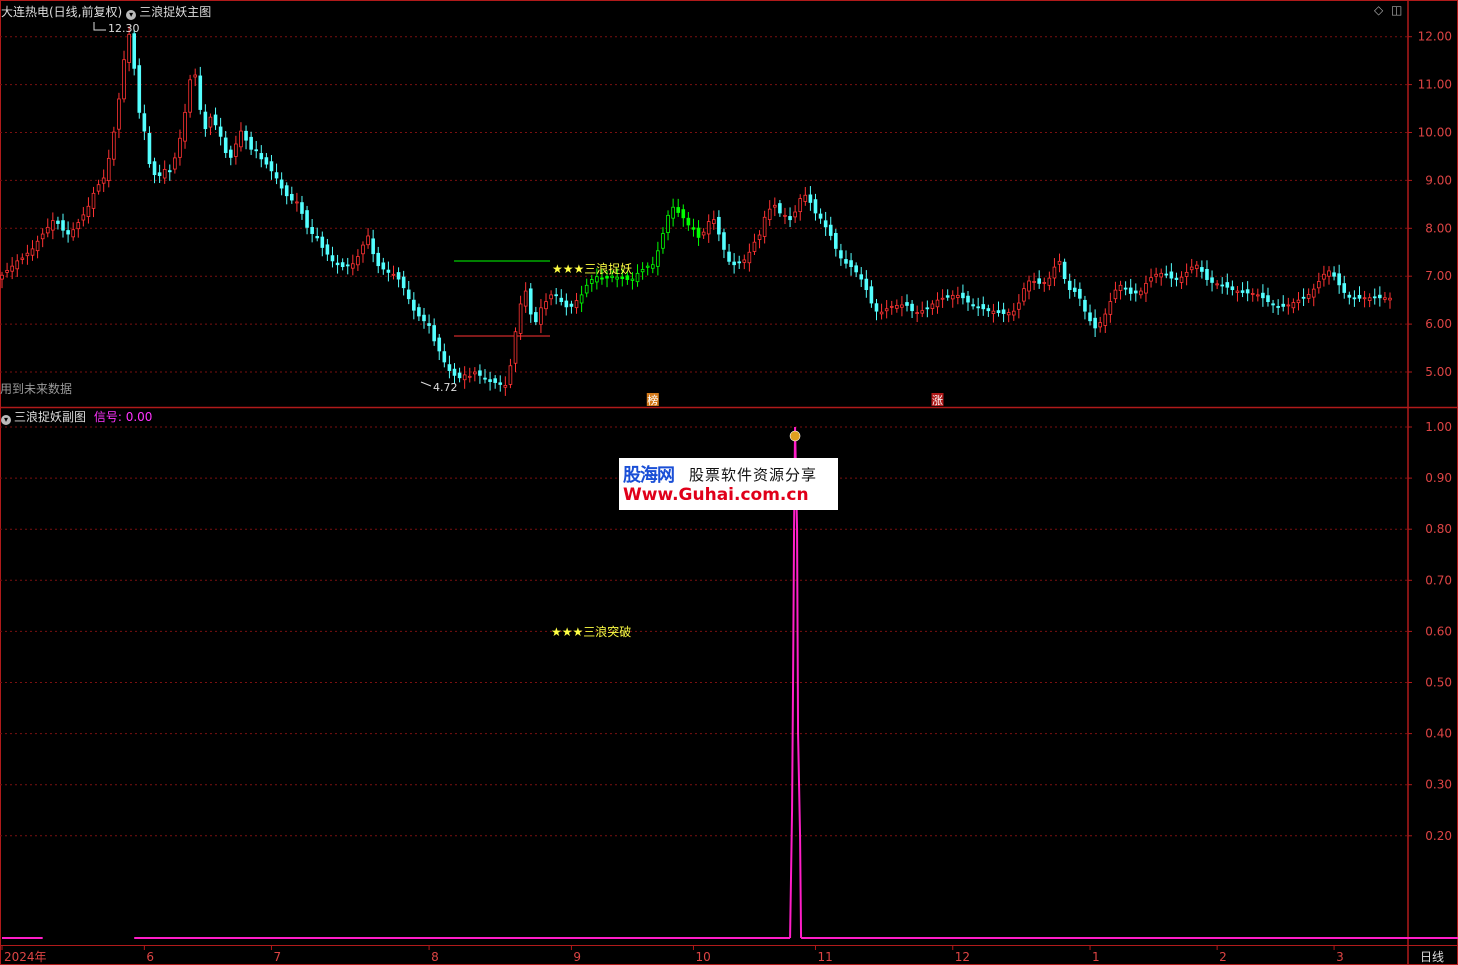 The width and height of the screenshot is (1458, 965). I want to click on main-indicator-name: 三浪捉妖主图, so click(175, 12).